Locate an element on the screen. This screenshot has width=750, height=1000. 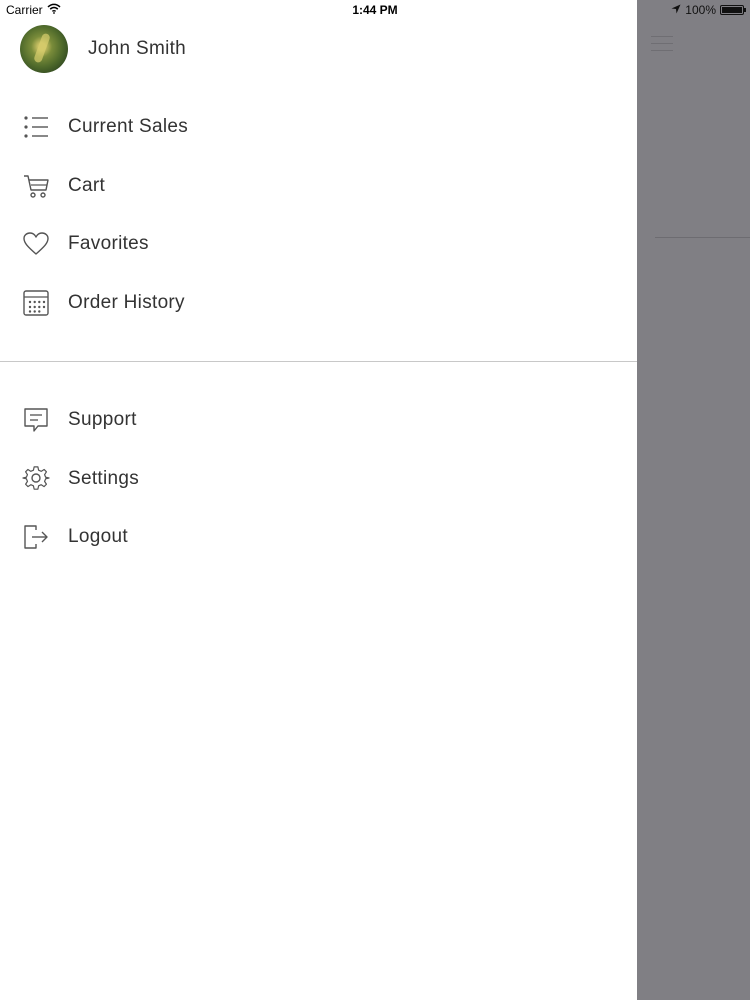
menu-item-label: Support is located at coordinates (102, 419).